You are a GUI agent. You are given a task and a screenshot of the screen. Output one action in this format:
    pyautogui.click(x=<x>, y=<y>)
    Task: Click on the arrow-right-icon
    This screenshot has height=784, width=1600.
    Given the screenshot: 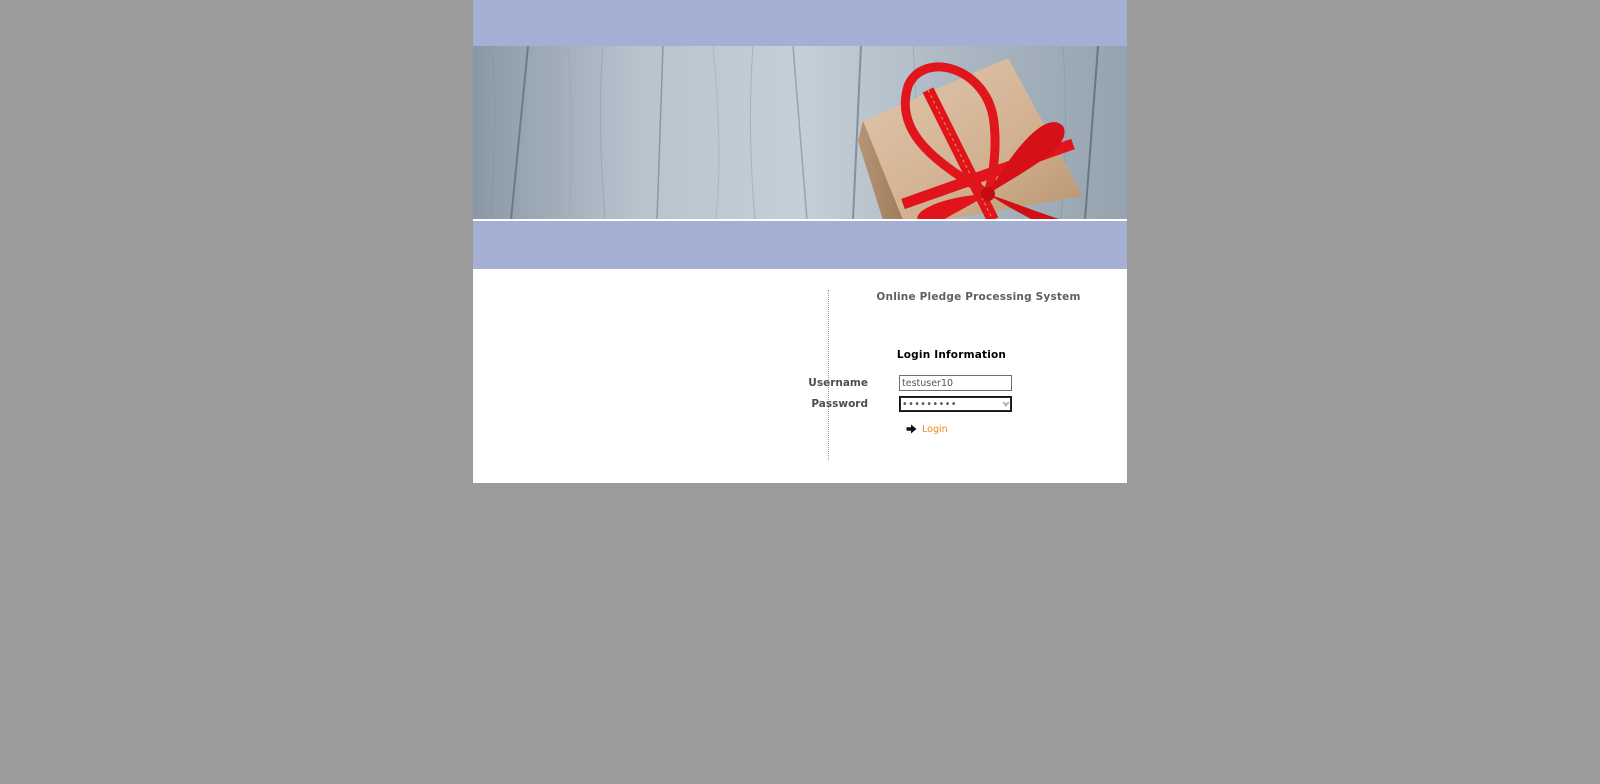 What is the action you would take?
    pyautogui.click(x=911, y=429)
    